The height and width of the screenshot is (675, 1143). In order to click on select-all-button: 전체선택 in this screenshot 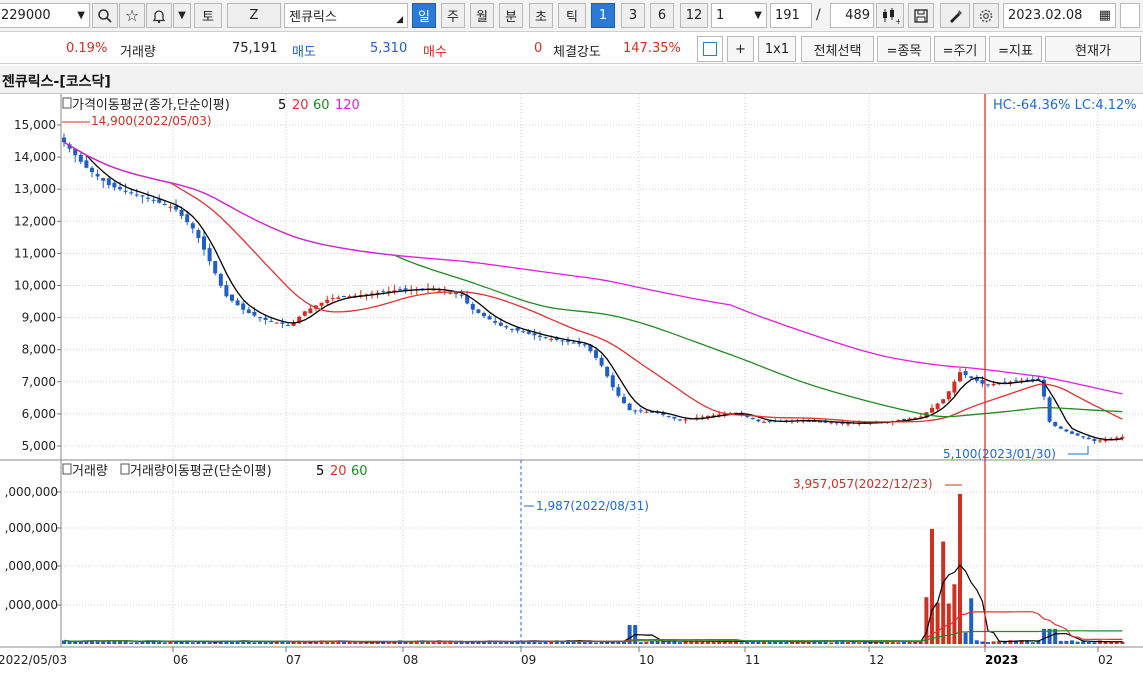, I will do `click(837, 49)`.